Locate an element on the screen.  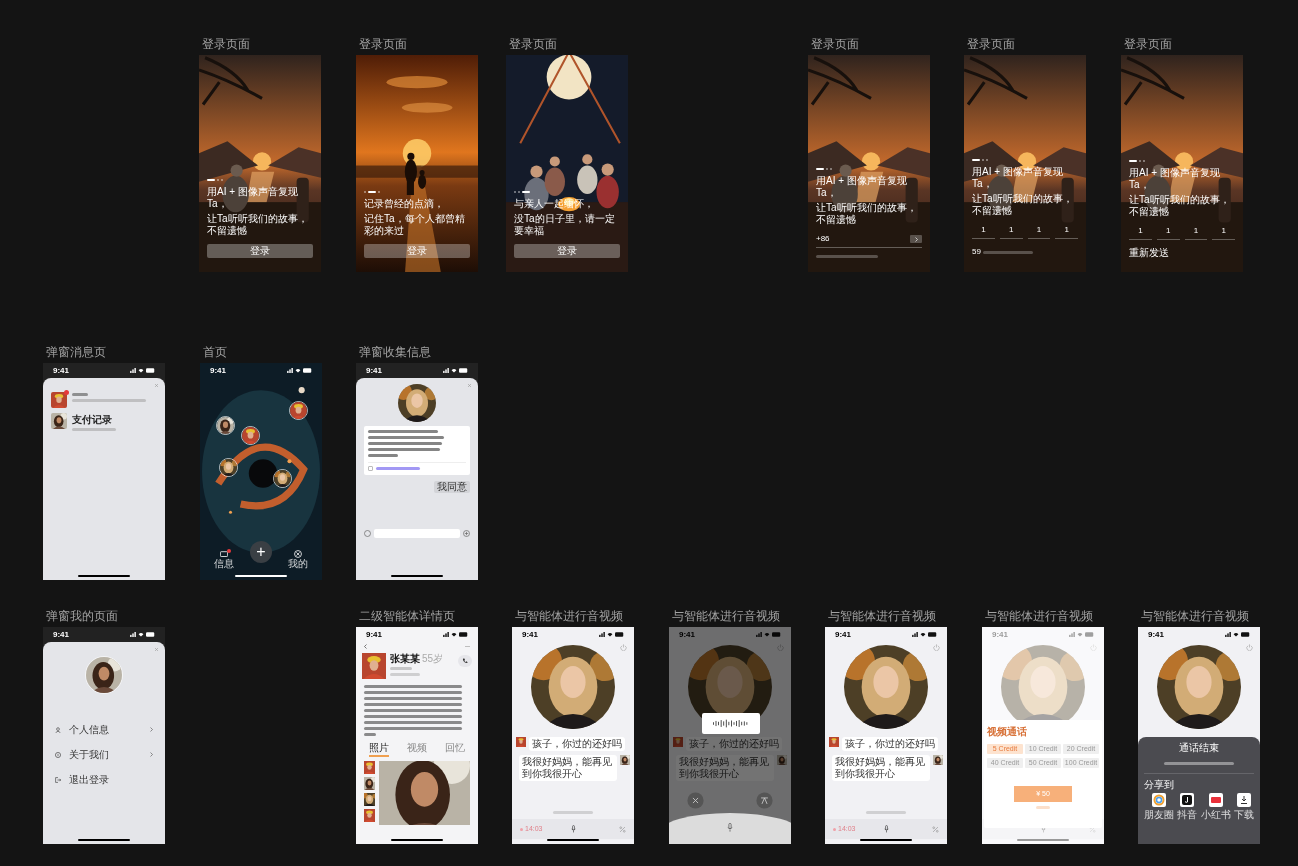
back-icon is located at coordinates (365, 646).